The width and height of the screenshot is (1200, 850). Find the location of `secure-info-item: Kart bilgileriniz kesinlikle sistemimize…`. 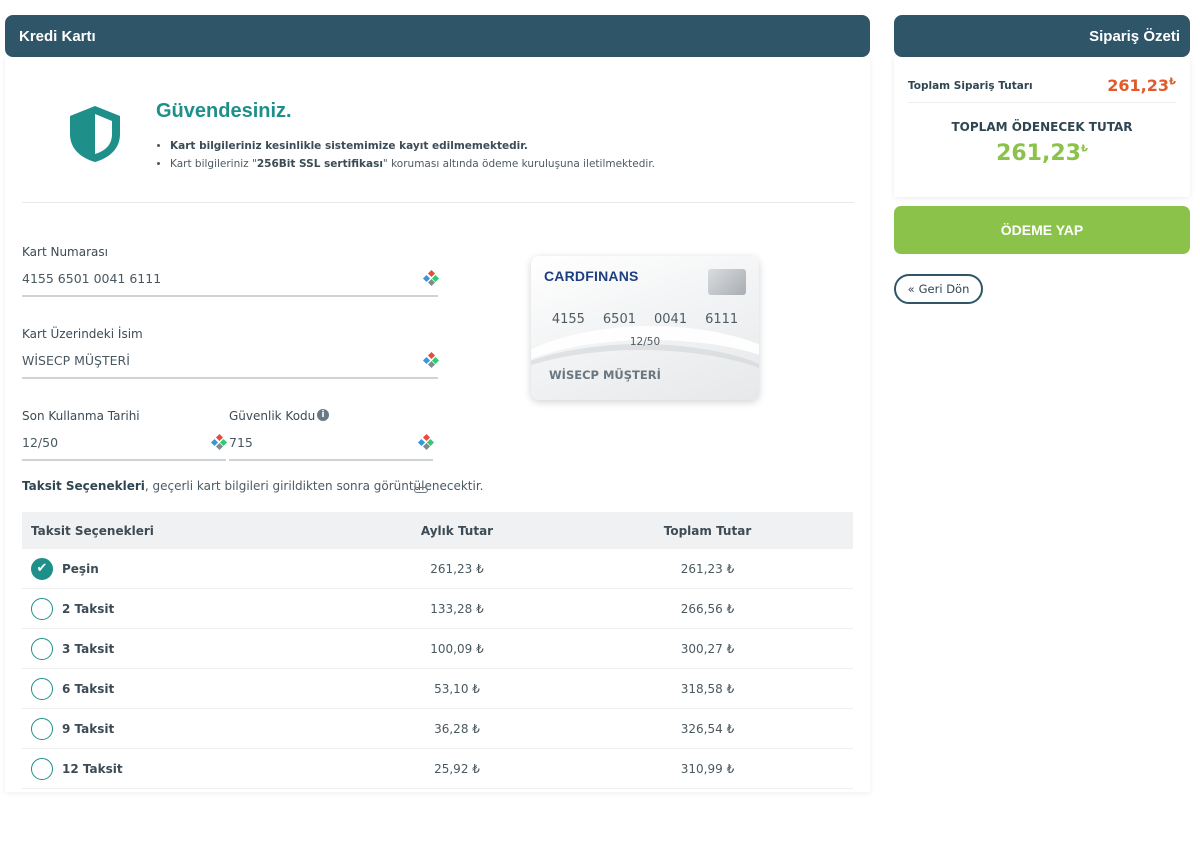

secure-info-item: Kart bilgileriniz kesinlikle sistemimize… is located at coordinates (412, 146).